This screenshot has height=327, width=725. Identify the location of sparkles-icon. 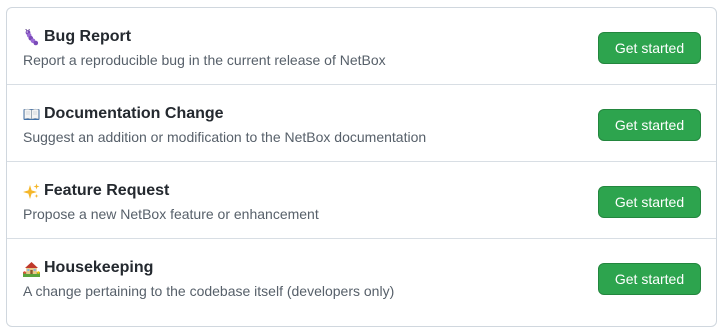
(31, 191).